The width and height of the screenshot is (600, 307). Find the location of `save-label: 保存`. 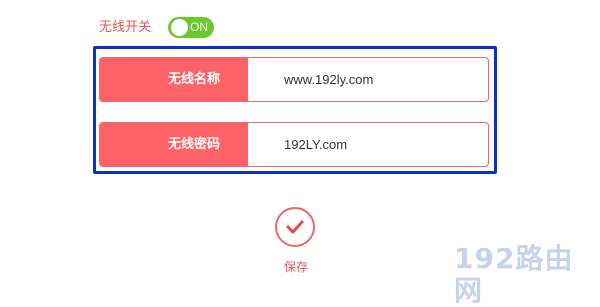

save-label: 保存 is located at coordinates (296, 267).